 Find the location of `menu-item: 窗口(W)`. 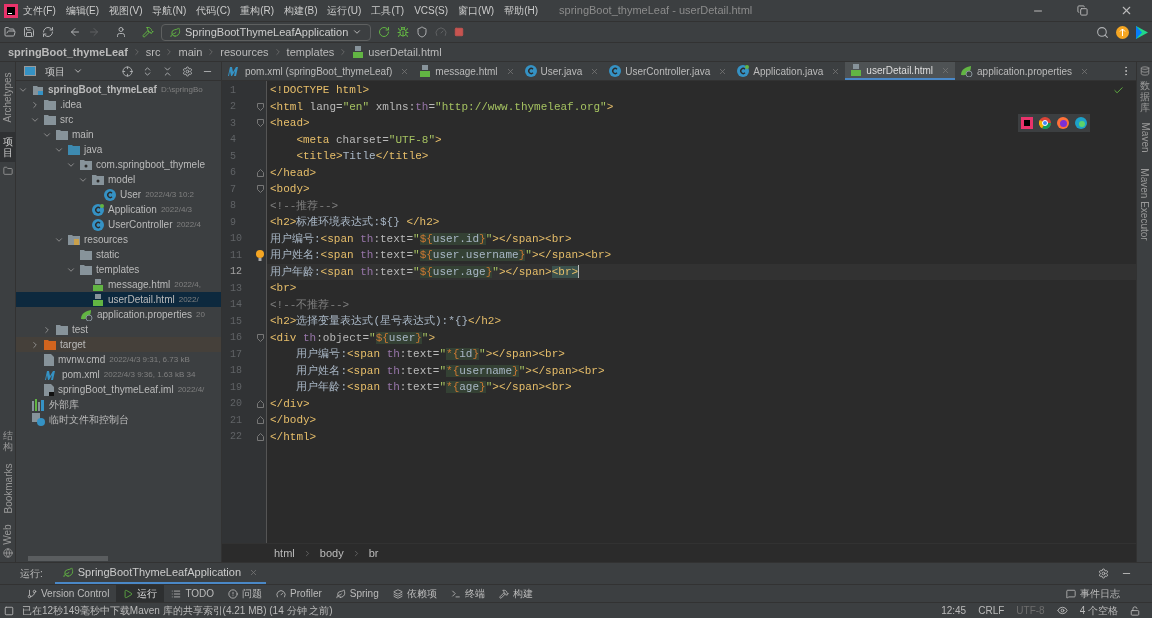

menu-item: 窗口(W) is located at coordinates (476, 10).